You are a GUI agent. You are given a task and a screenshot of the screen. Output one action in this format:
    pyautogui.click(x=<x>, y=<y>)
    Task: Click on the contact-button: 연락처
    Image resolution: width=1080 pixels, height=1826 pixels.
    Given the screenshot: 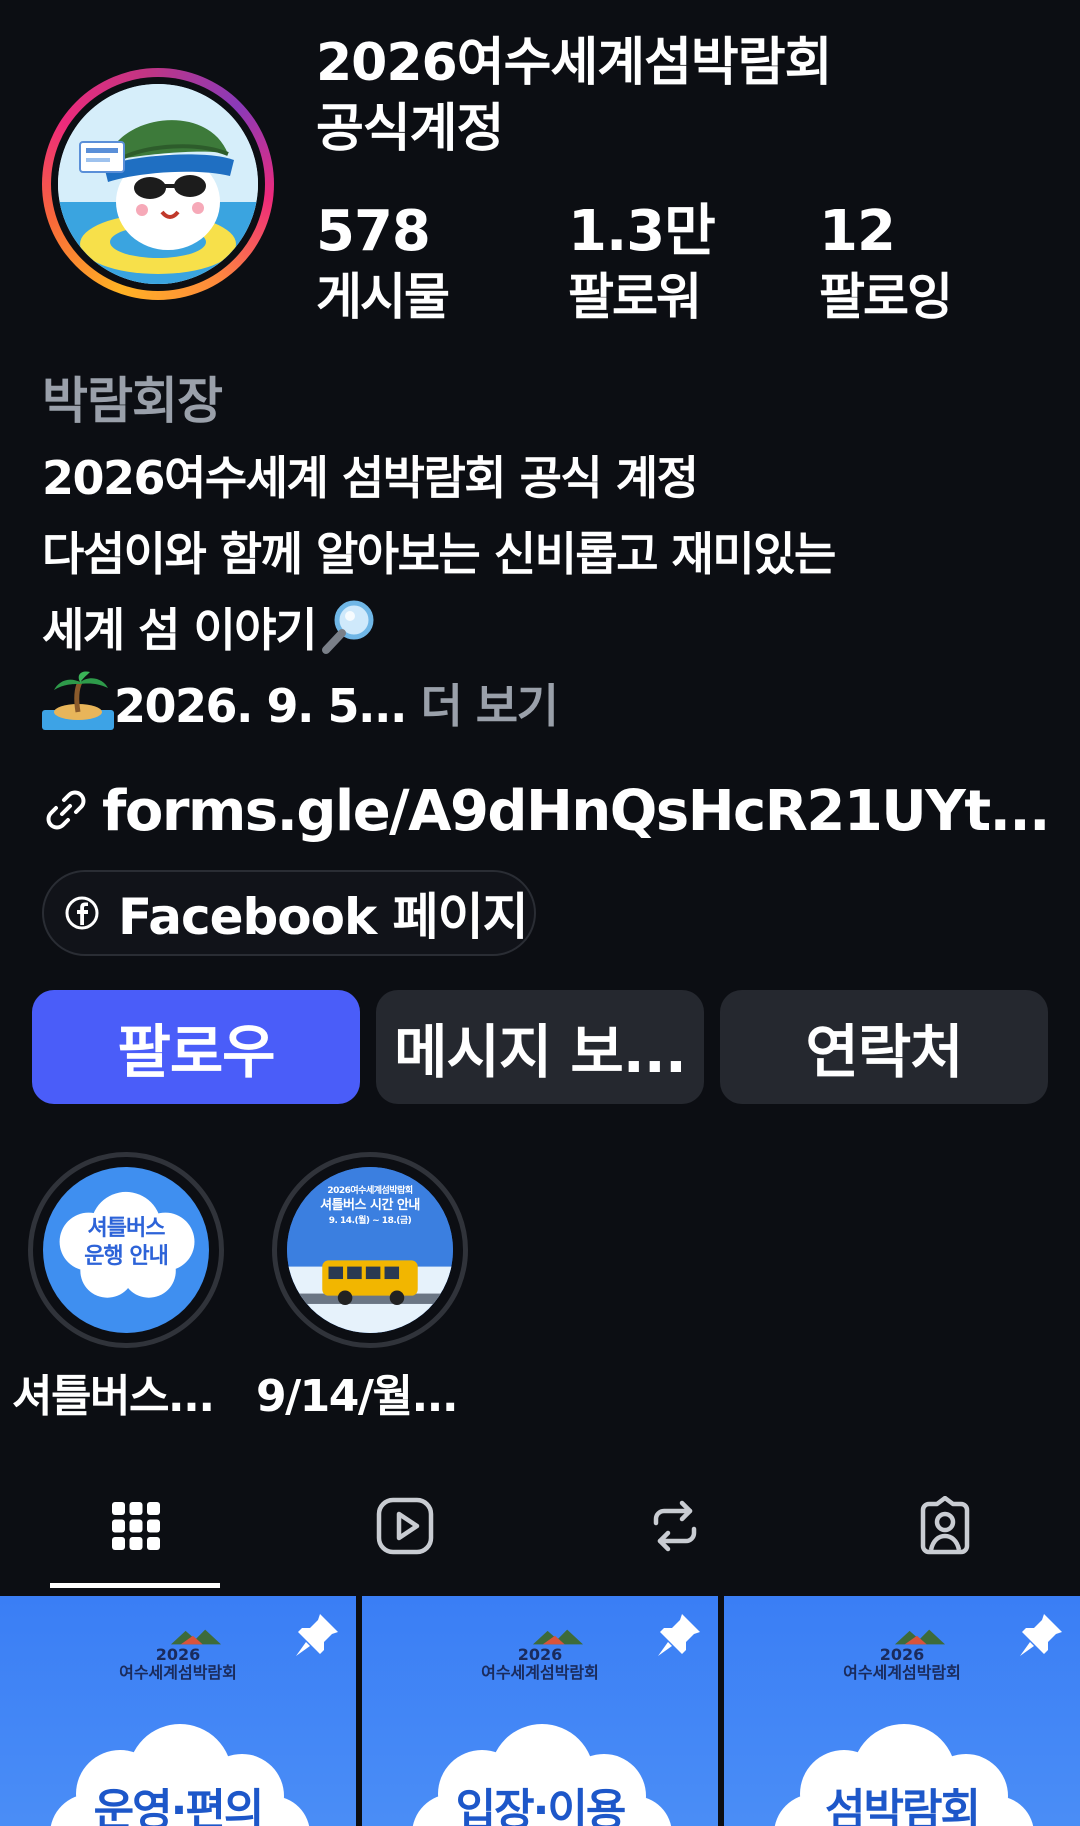 What is the action you would take?
    pyautogui.click(x=884, y=1047)
    